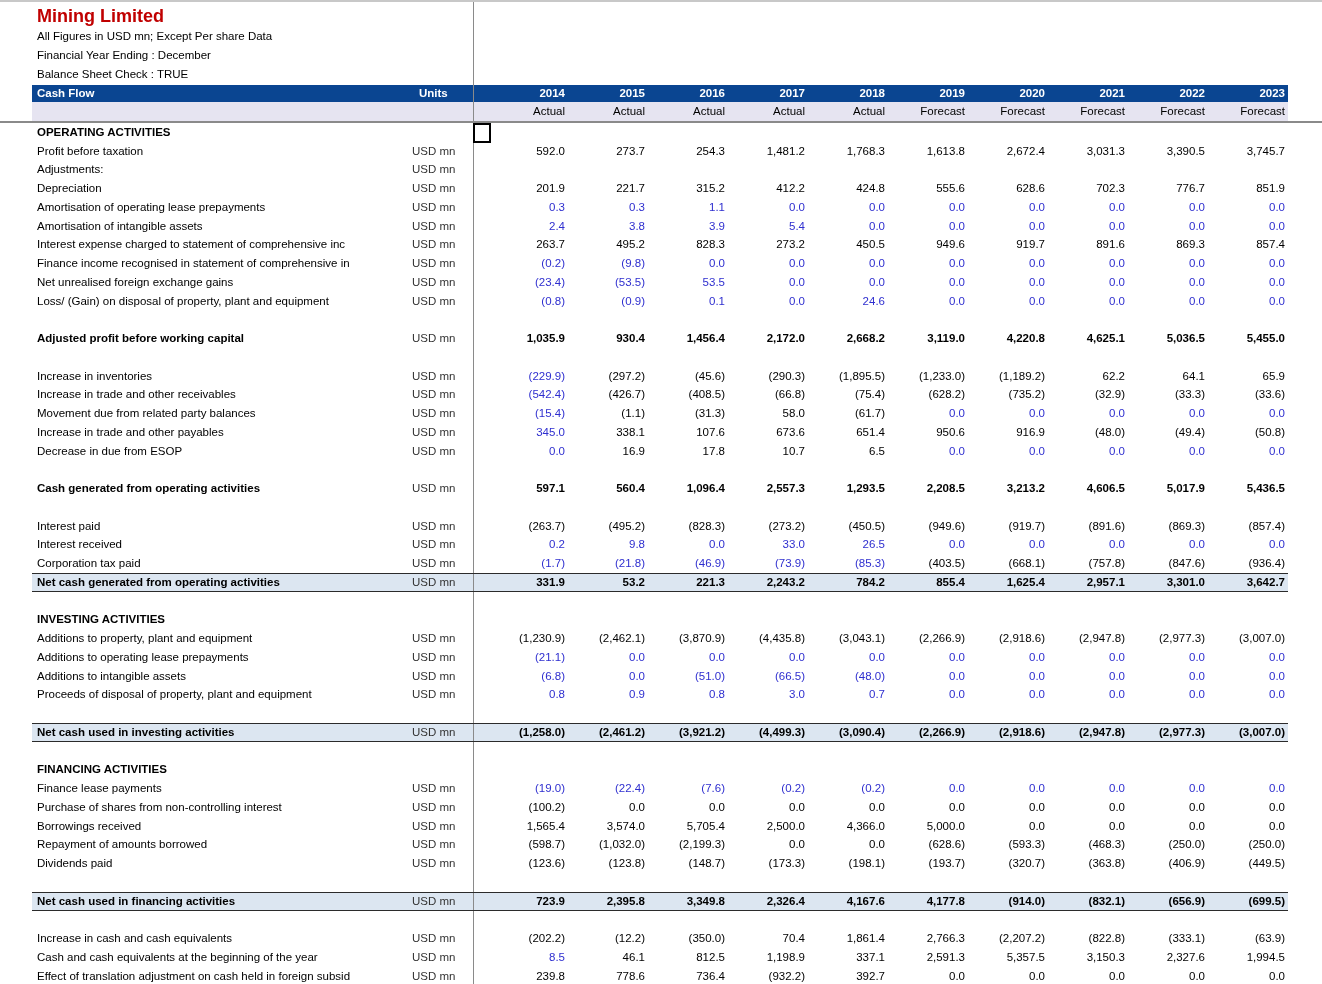 This screenshot has width=1322, height=984. Describe the element at coordinates (546, 863) in the screenshot. I see `table-cell-text: (123.6)` at that location.